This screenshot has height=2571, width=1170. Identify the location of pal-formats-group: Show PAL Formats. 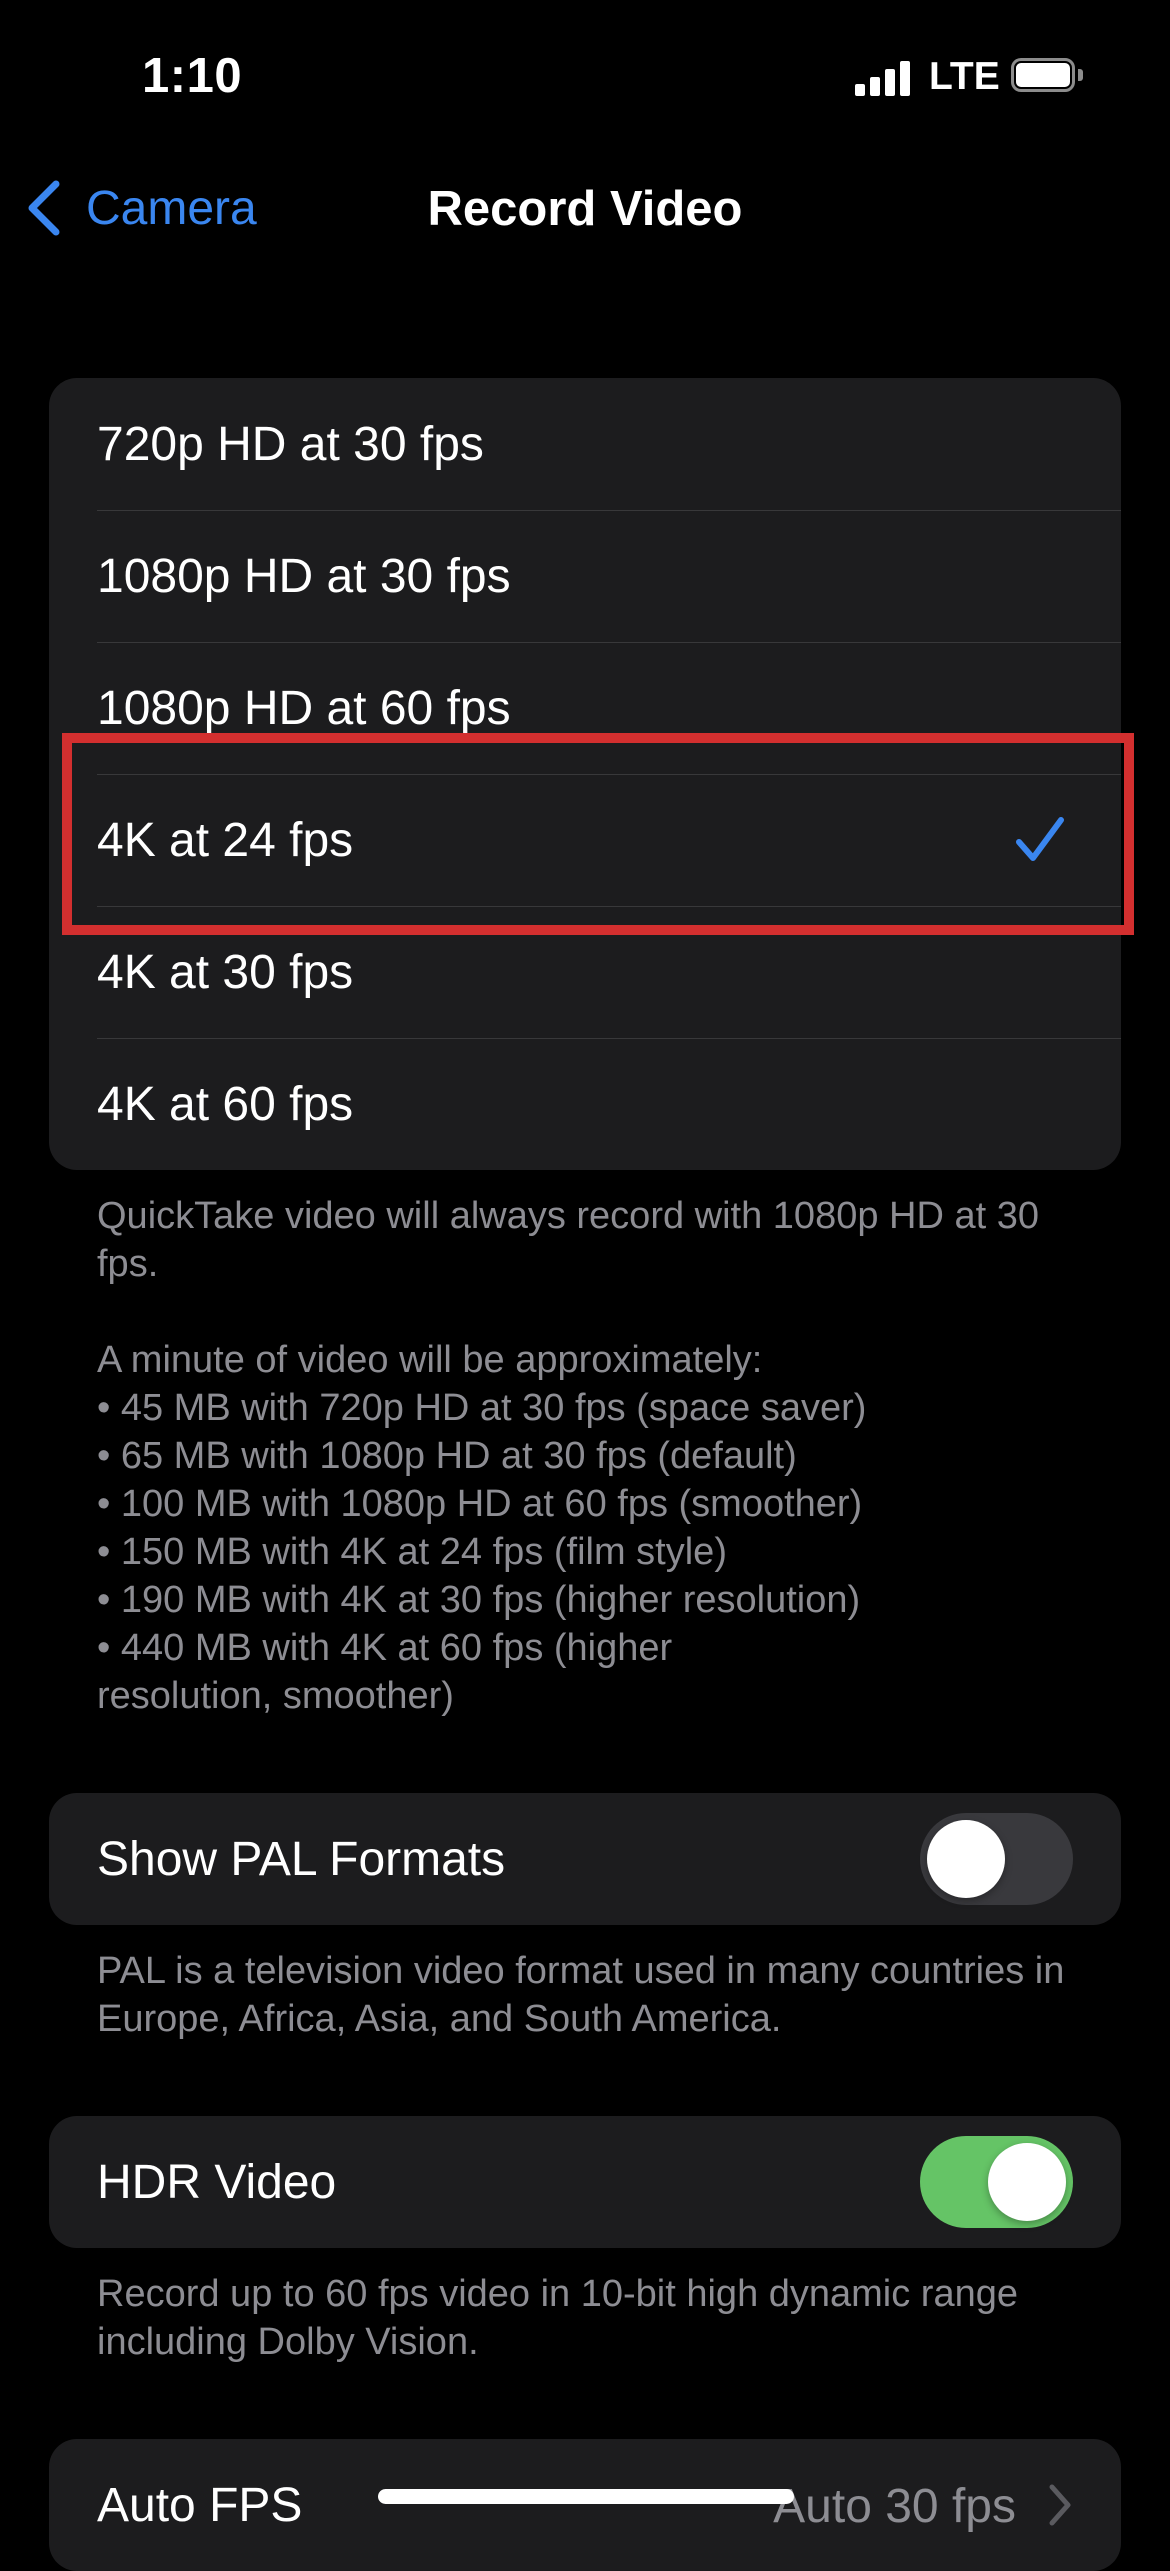
(585, 1859).